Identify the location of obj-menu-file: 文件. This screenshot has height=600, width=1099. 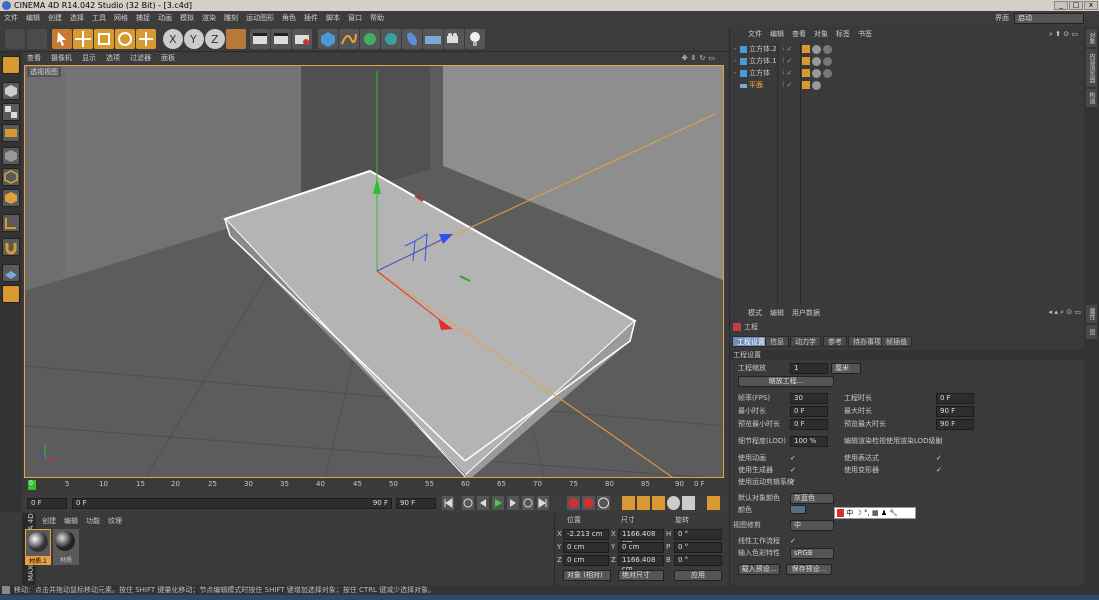
(755, 34).